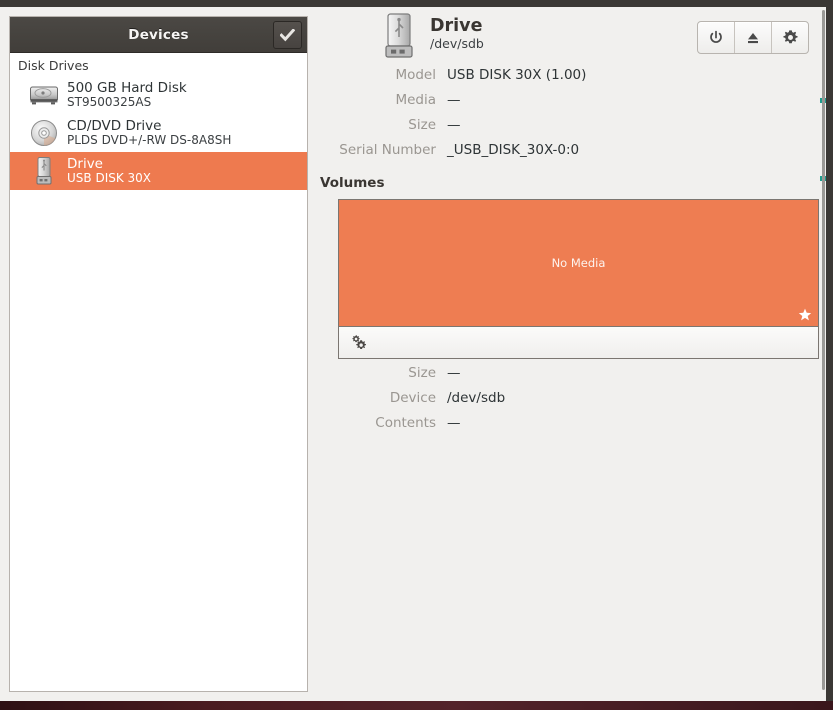 This screenshot has width=833, height=710. Describe the element at coordinates (158, 171) in the screenshot. I see `sidebar-item-usb-drive: Drive USB DISK 30X` at that location.